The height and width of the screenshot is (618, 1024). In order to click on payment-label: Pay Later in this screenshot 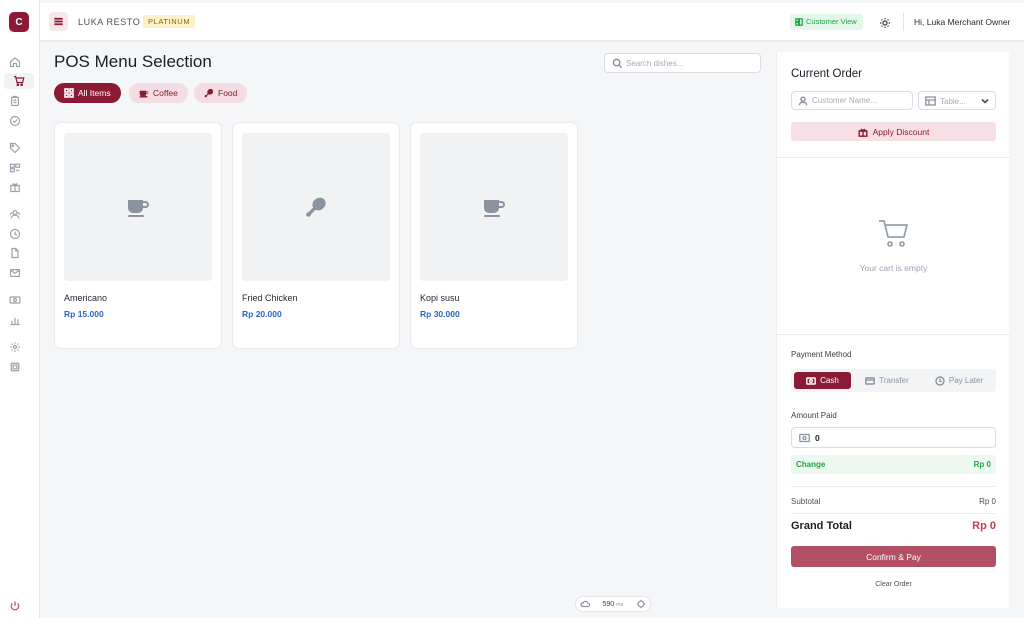, I will do `click(966, 380)`.